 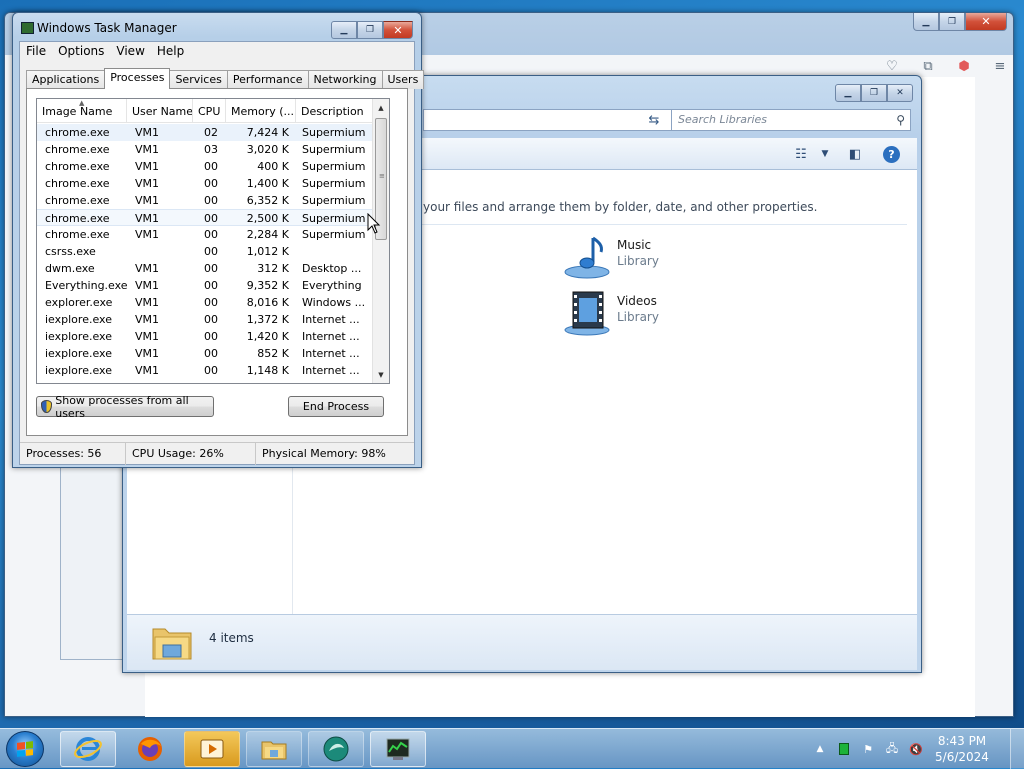 I want to click on videos-library-name: Videos, so click(x=637, y=301).